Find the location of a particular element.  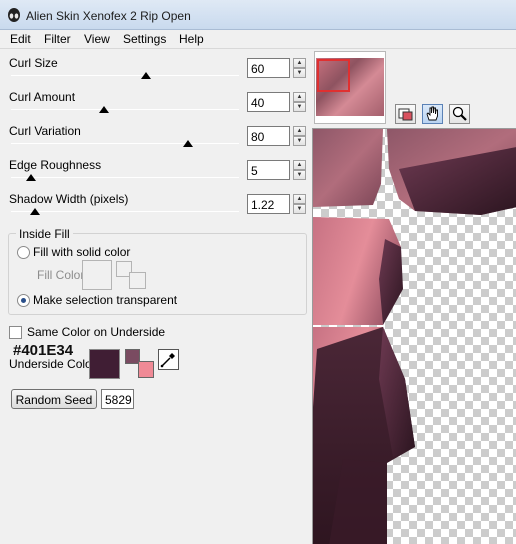

fill-color-swatch is located at coordinates (97, 275).